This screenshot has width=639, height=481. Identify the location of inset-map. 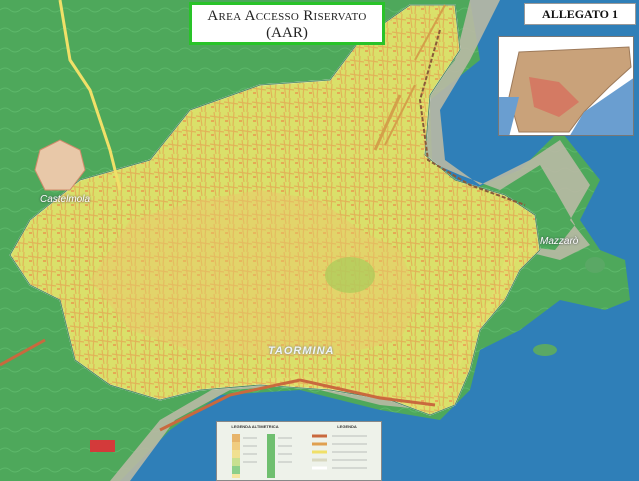
(566, 86).